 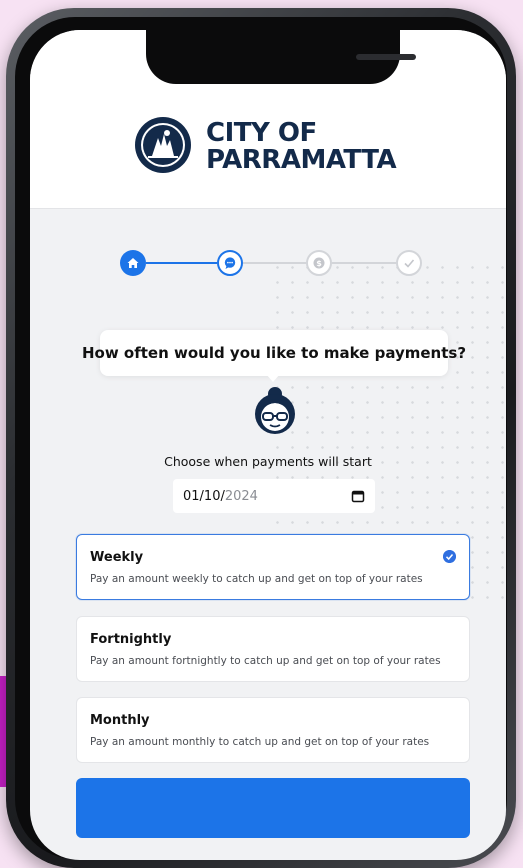 I want to click on option-title: Weekly, so click(x=117, y=557).